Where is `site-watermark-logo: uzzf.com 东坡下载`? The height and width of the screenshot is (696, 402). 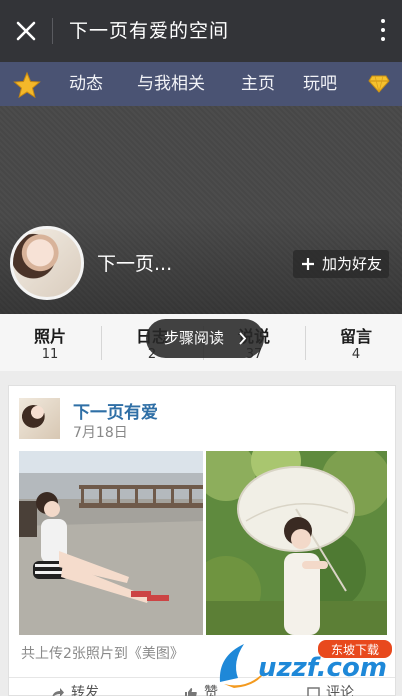
site-watermark-logo: uzzf.com 东坡下载 is located at coordinates (305, 664).